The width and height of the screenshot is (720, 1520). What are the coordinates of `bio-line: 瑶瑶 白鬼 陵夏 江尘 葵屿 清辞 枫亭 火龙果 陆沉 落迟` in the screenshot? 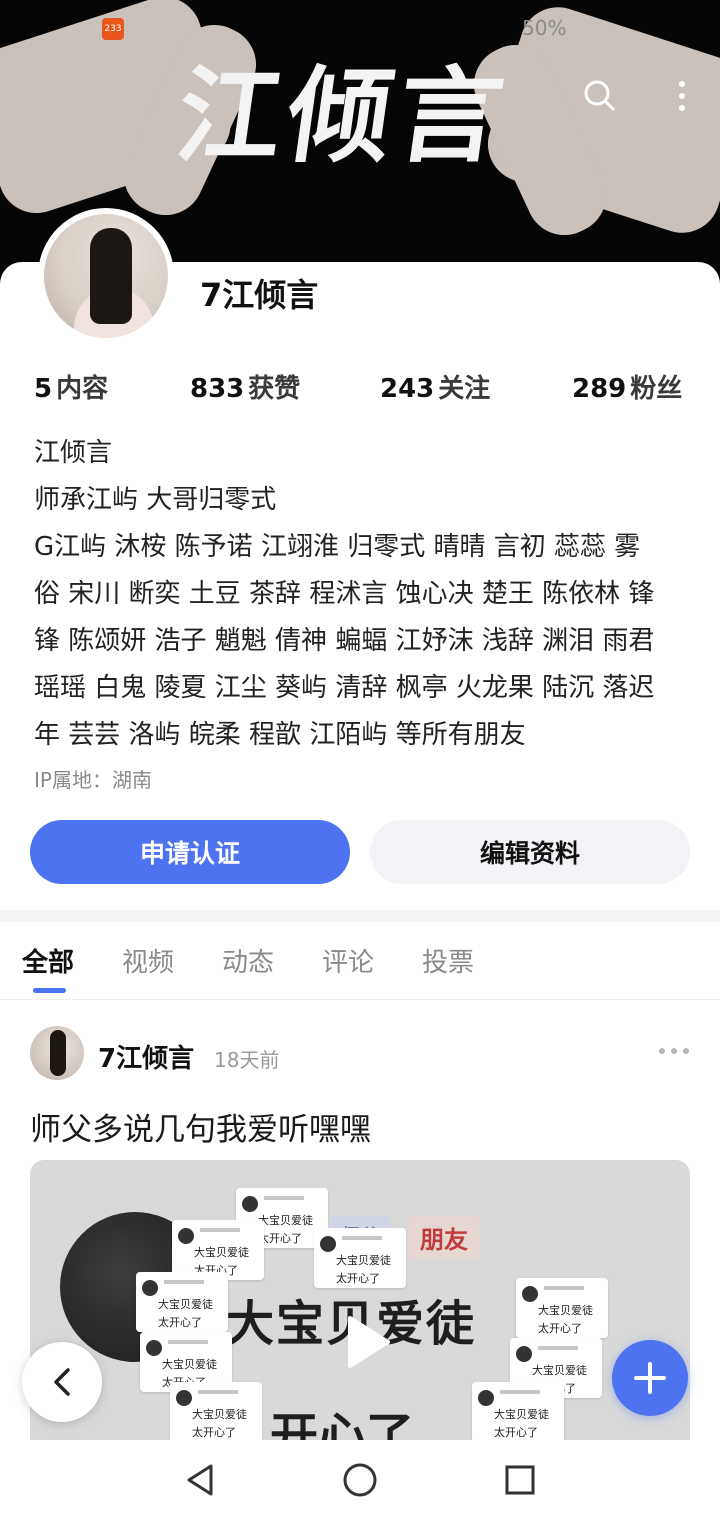 It's located at (344, 688).